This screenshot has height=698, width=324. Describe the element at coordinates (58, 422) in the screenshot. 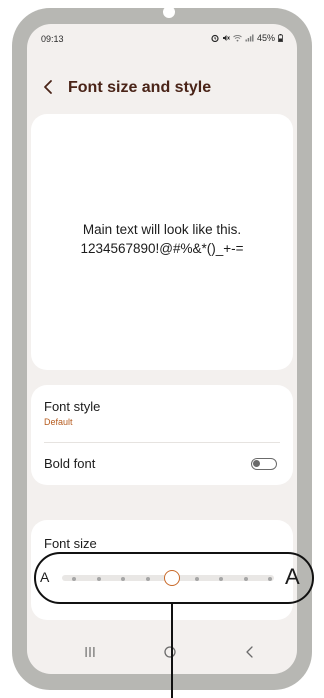

I see `font-style-value: Default` at that location.